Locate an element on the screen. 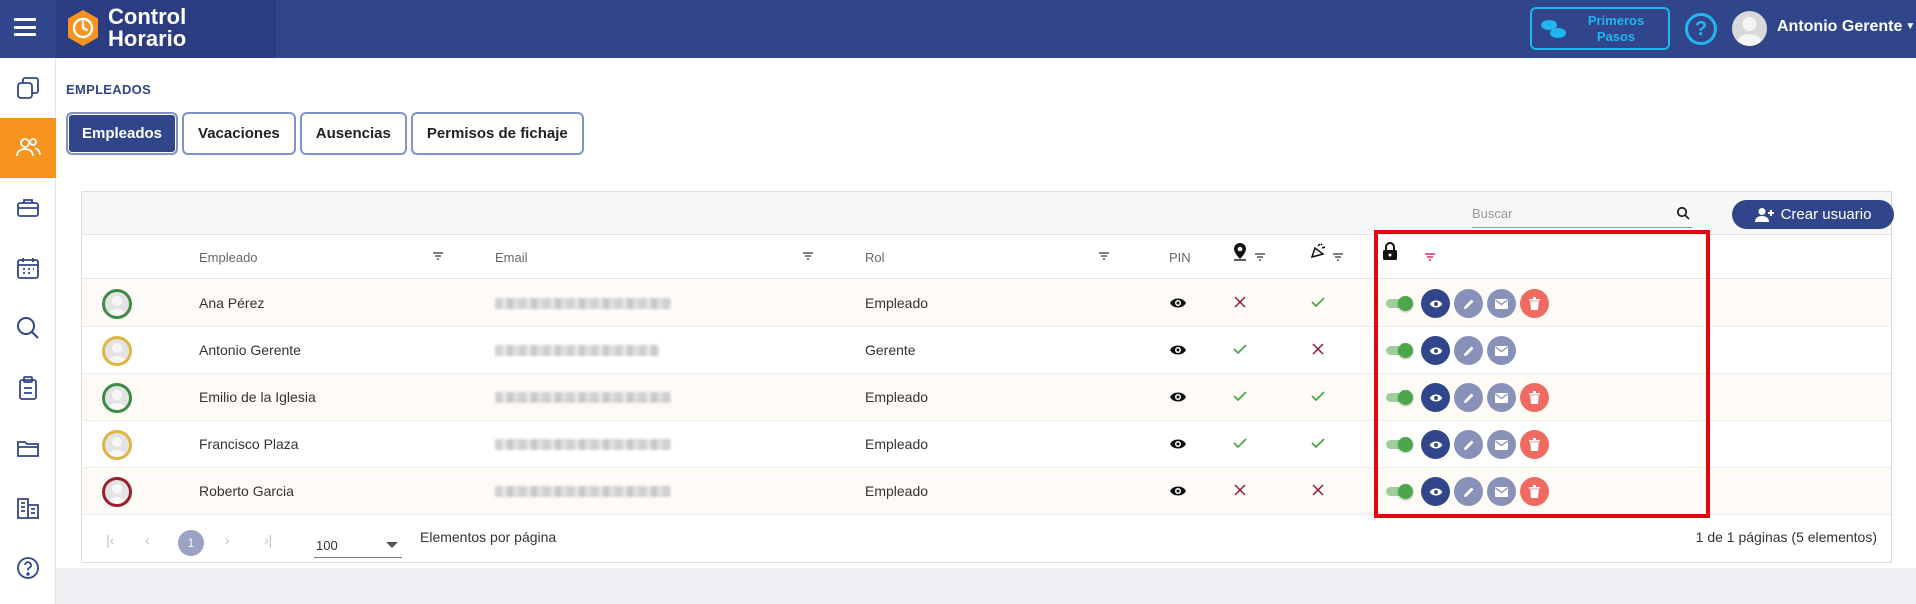  page-range-label: 1 de 1 páginas (5 elementos) is located at coordinates (1786, 537).